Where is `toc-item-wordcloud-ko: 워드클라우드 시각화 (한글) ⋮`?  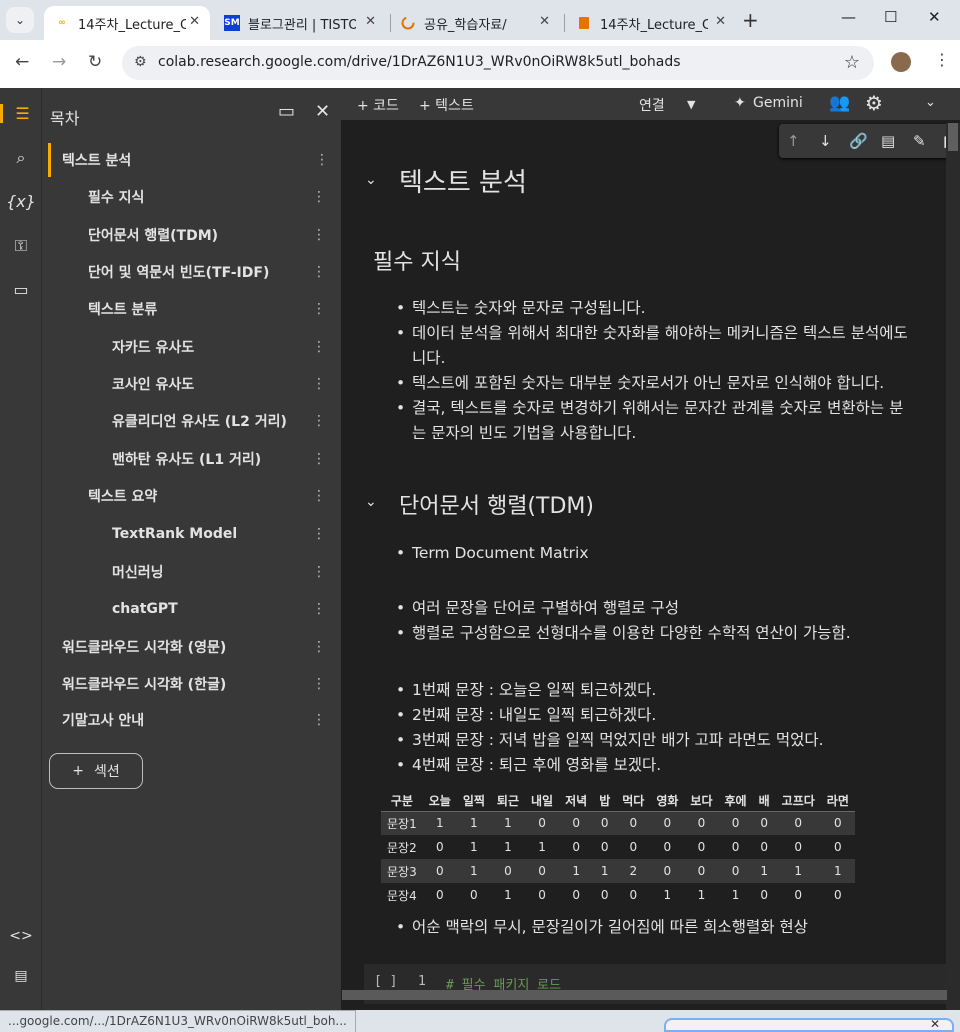
toc-item-wordcloud-ko: 워드클라우드 시각화 (한글) ⋮ is located at coordinates (200, 684).